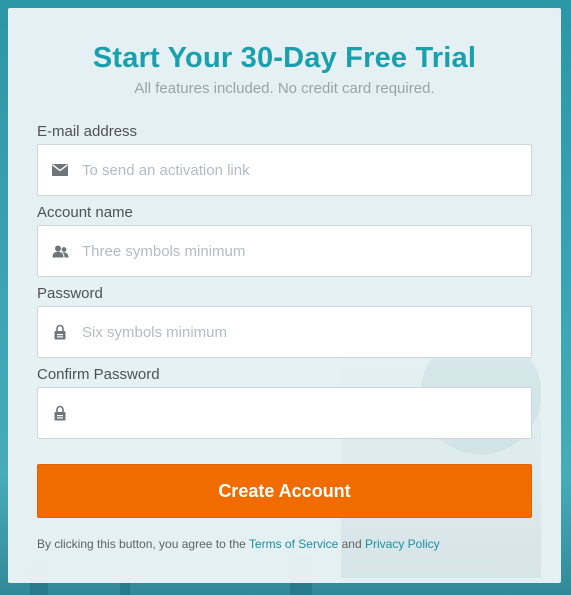 The image size is (571, 595). What do you see at coordinates (302, 413) in the screenshot?
I see `confirm-password-input` at bounding box center [302, 413].